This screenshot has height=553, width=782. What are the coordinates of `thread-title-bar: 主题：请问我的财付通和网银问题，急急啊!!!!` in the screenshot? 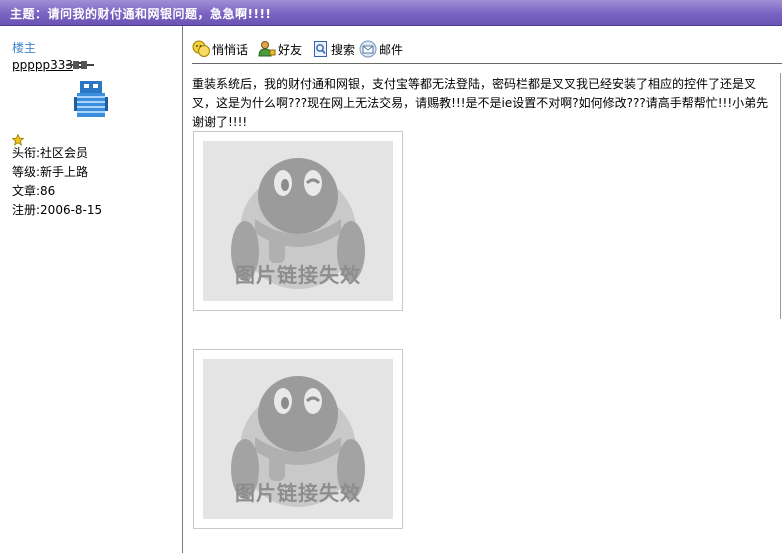 It's located at (391, 13).